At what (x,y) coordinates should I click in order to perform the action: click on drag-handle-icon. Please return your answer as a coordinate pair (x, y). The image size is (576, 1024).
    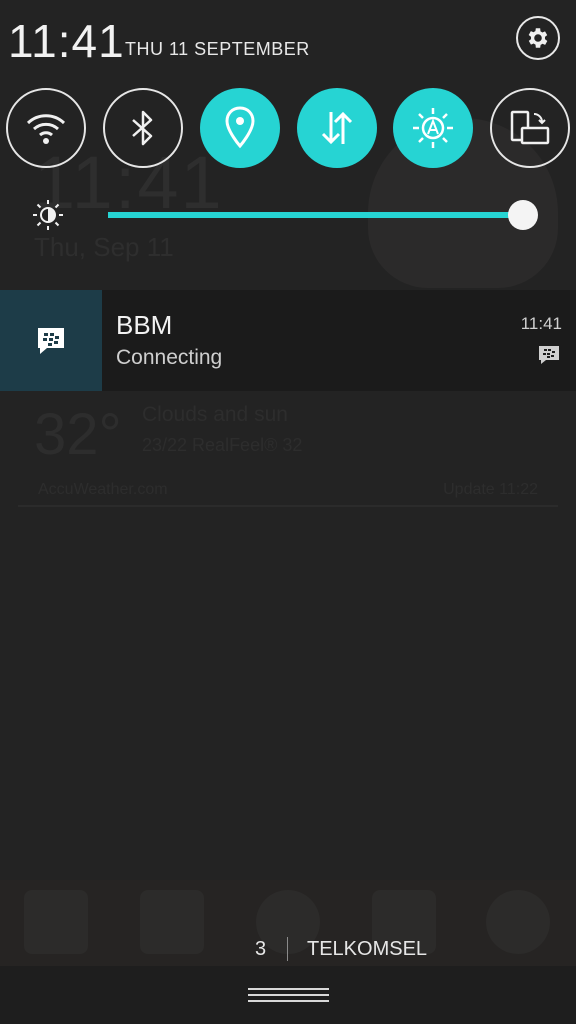
    Looking at the image, I should click on (288, 996).